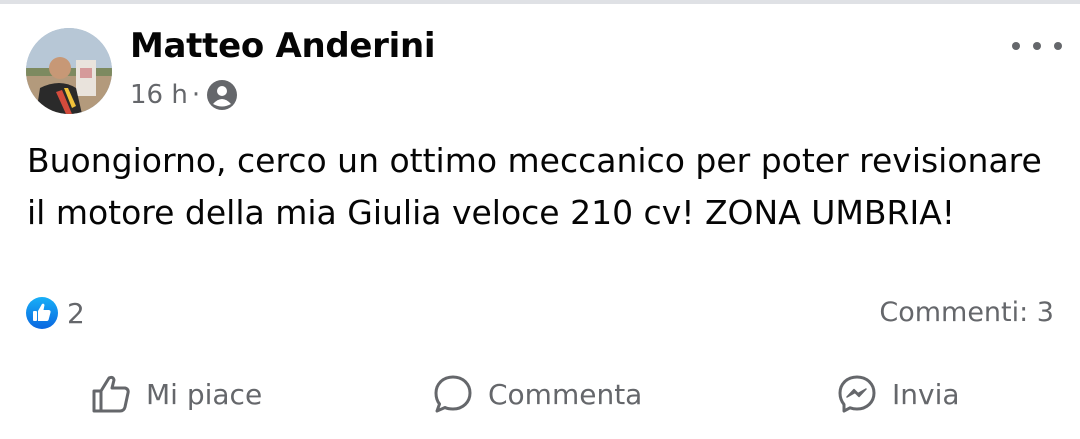 The image size is (1080, 439). Describe the element at coordinates (966, 313) in the screenshot. I see `comments-count: Commenti: 3` at that location.